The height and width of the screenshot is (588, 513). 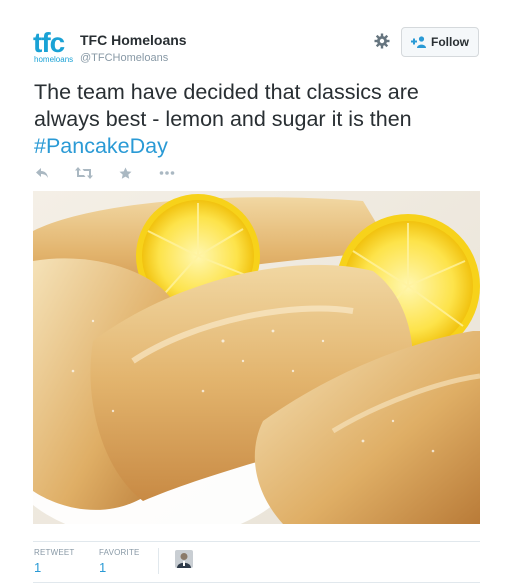 I want to click on retweet-icon, so click(x=84, y=174).